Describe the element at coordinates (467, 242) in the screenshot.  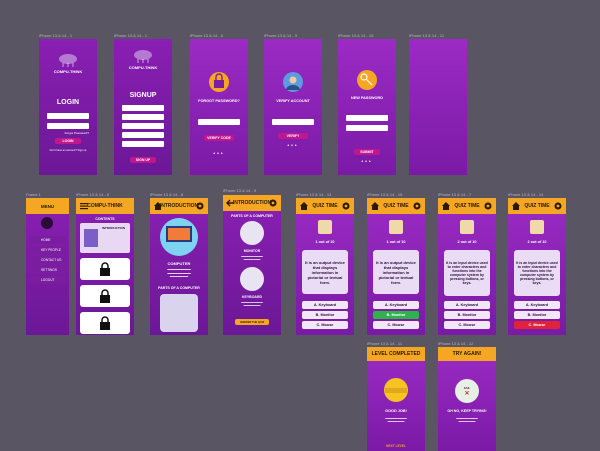
I see `question-counter: 2 out of 10` at that location.